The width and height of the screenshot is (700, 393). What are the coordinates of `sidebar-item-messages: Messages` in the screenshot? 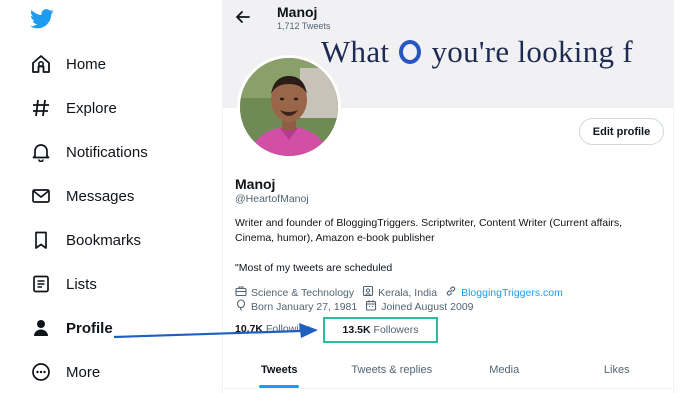 It's located at (82, 196).